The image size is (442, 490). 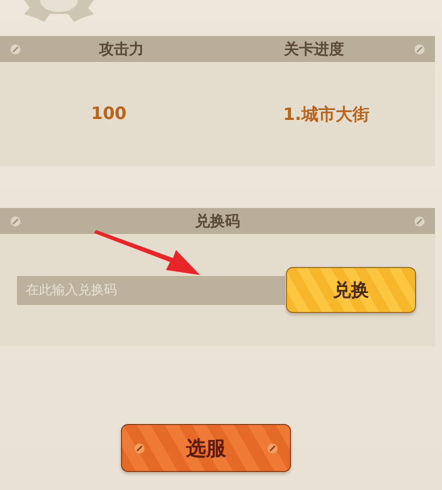 What do you see at coordinates (151, 290) in the screenshot?
I see `code-input-field: 在此输入兑换码` at bounding box center [151, 290].